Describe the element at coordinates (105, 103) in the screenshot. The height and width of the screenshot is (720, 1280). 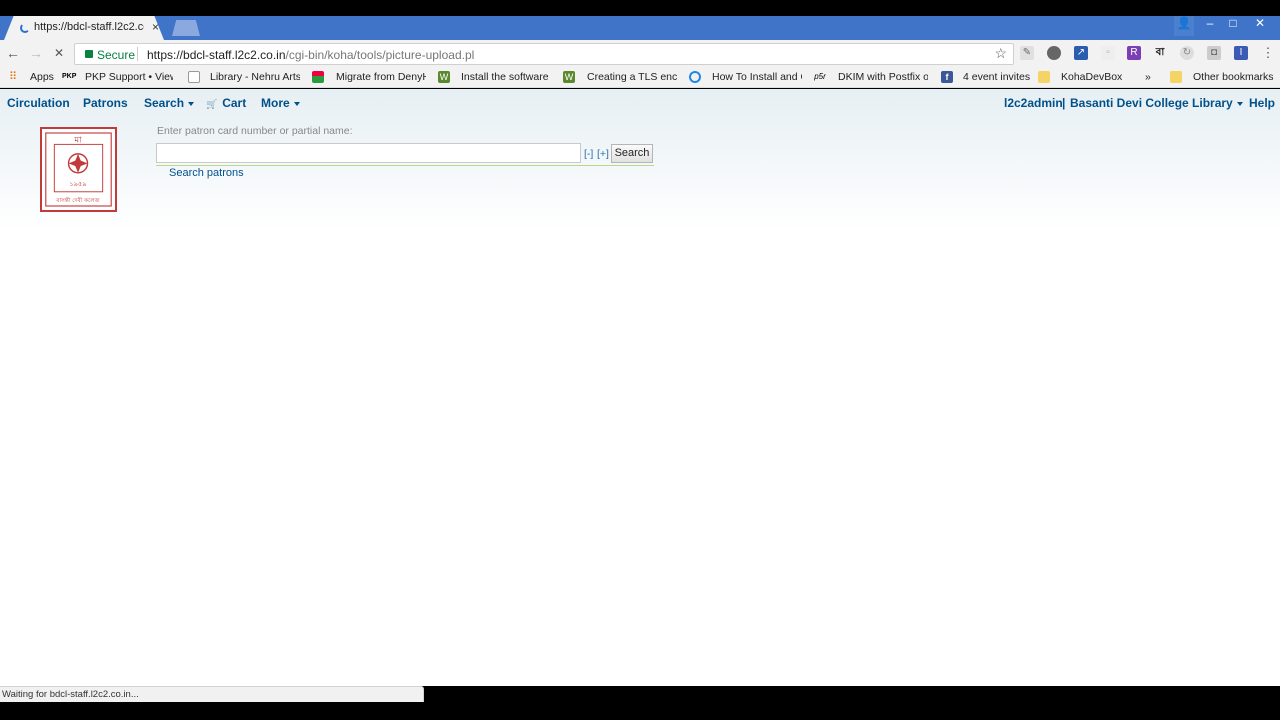
I see `nav-patrons: Patrons` at that location.